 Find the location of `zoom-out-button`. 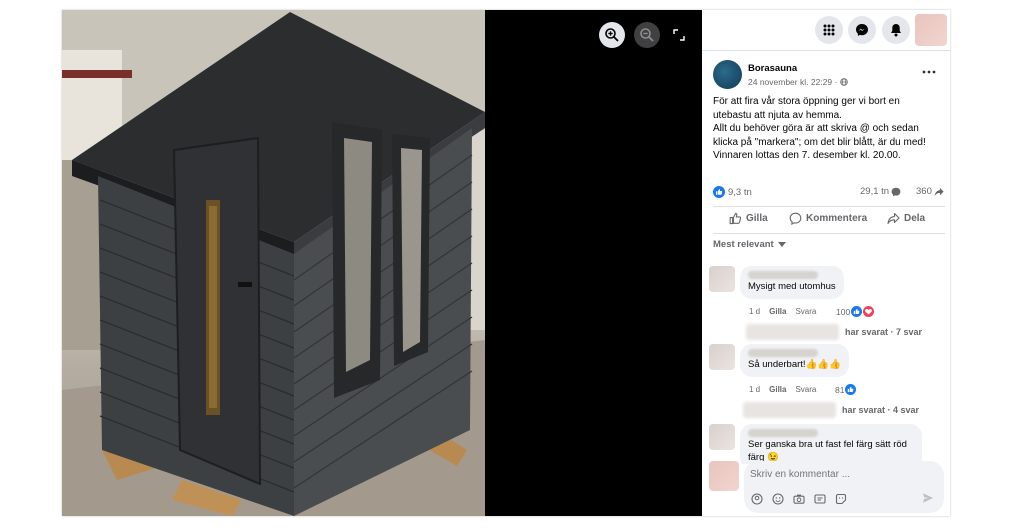

zoom-out-button is located at coordinates (647, 35).